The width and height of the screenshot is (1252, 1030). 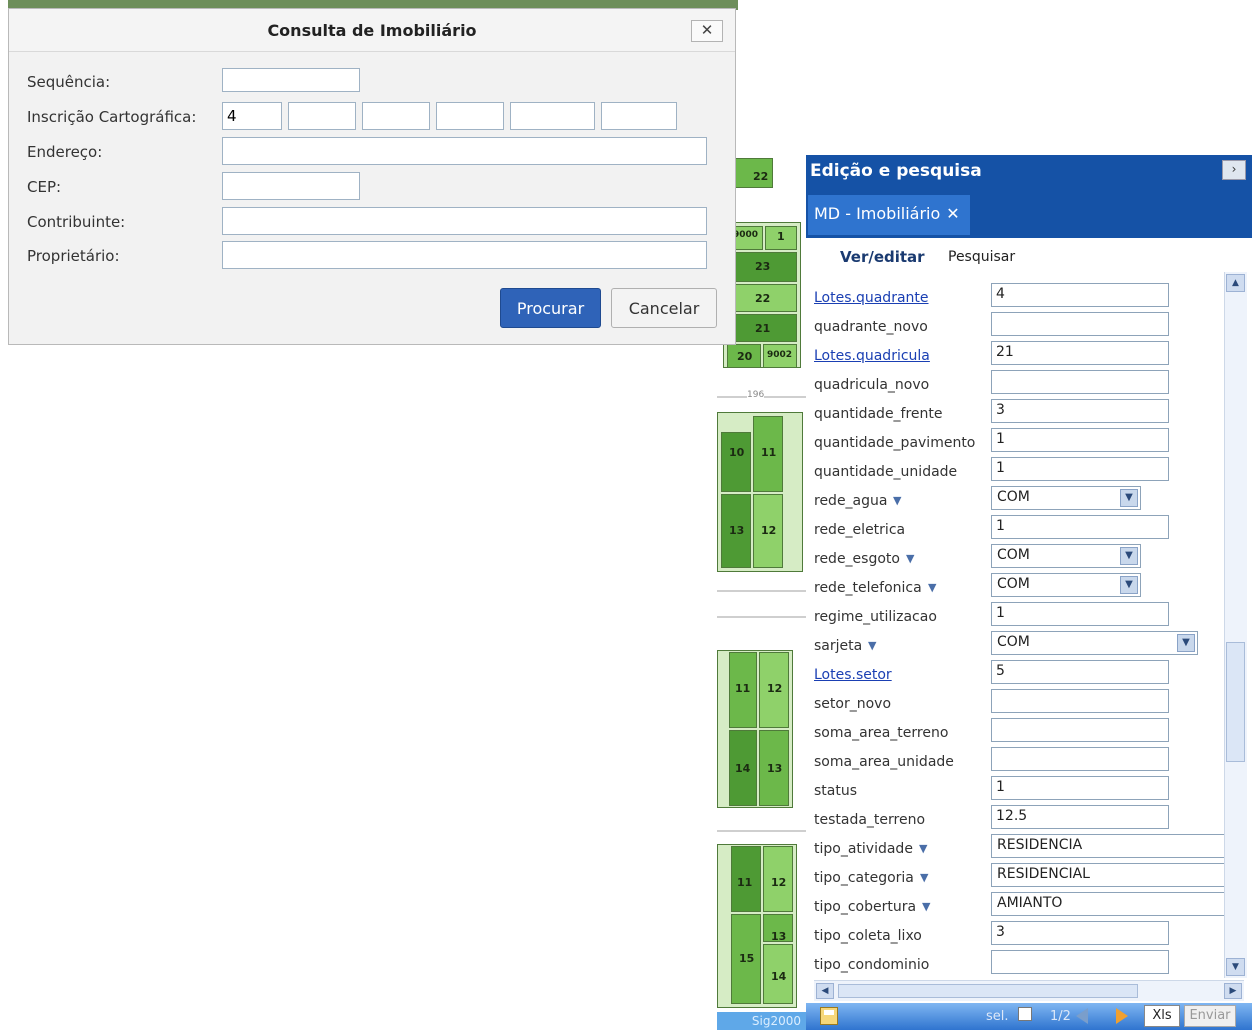 I want to click on bottom-toolbar: sel. 1/2 Xls Enviar, so click(x=1029, y=1016).